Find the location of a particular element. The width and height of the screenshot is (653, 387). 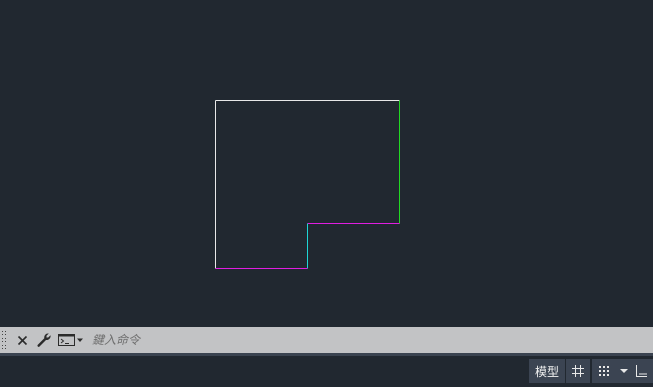

ortho-icon is located at coordinates (641, 371).